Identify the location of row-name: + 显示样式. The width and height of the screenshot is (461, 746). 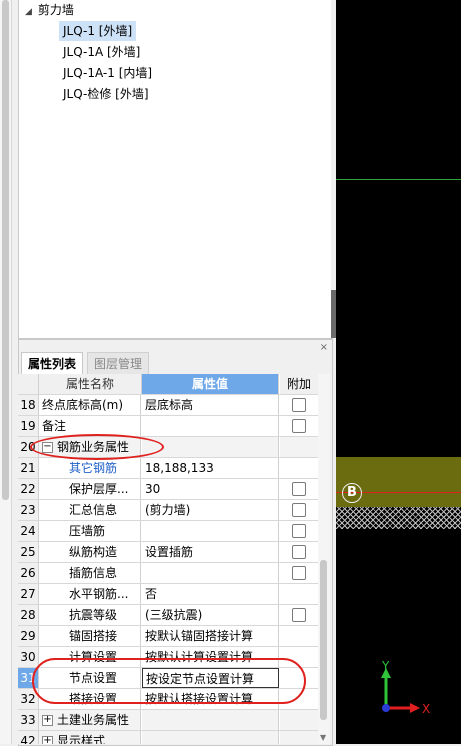
(90, 737).